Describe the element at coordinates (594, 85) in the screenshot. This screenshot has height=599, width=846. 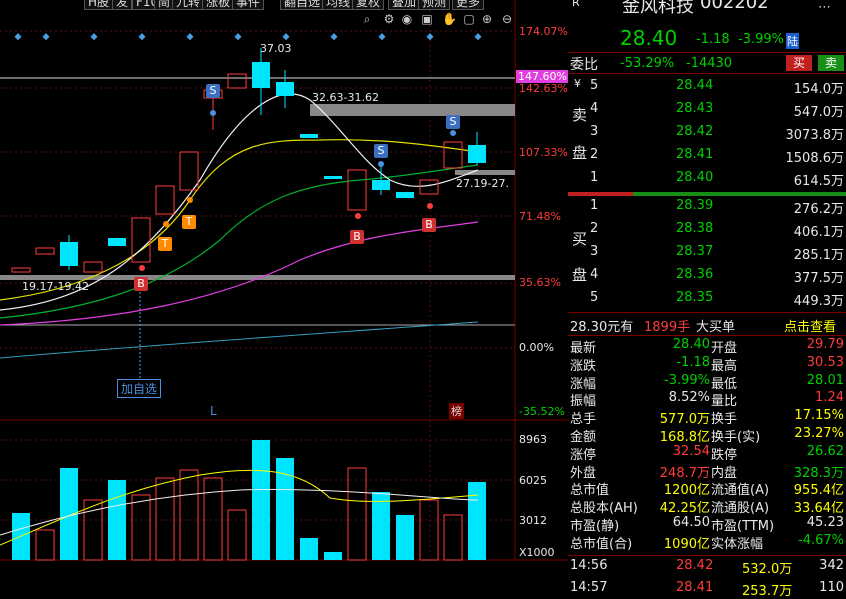
I see `ask-level: 5` at that location.